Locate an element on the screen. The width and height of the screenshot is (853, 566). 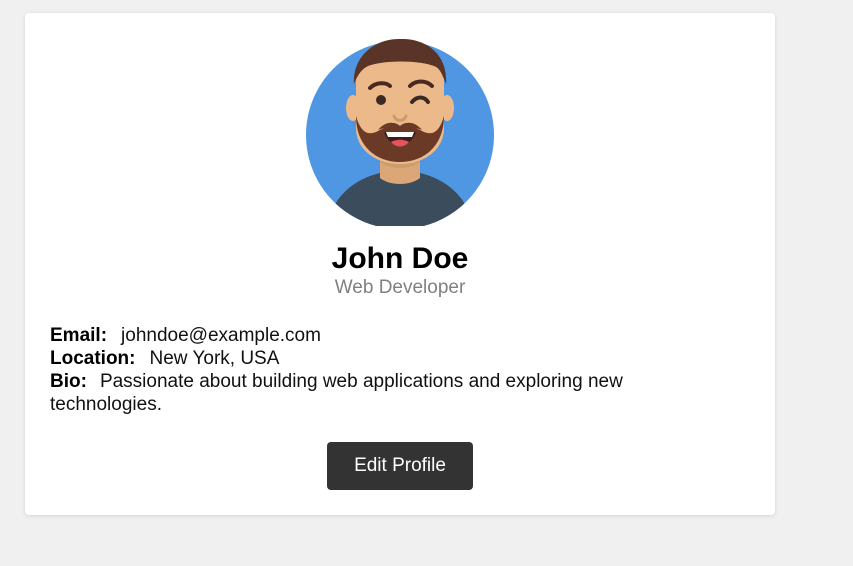
profile-title: Web Developer is located at coordinates (400, 287).